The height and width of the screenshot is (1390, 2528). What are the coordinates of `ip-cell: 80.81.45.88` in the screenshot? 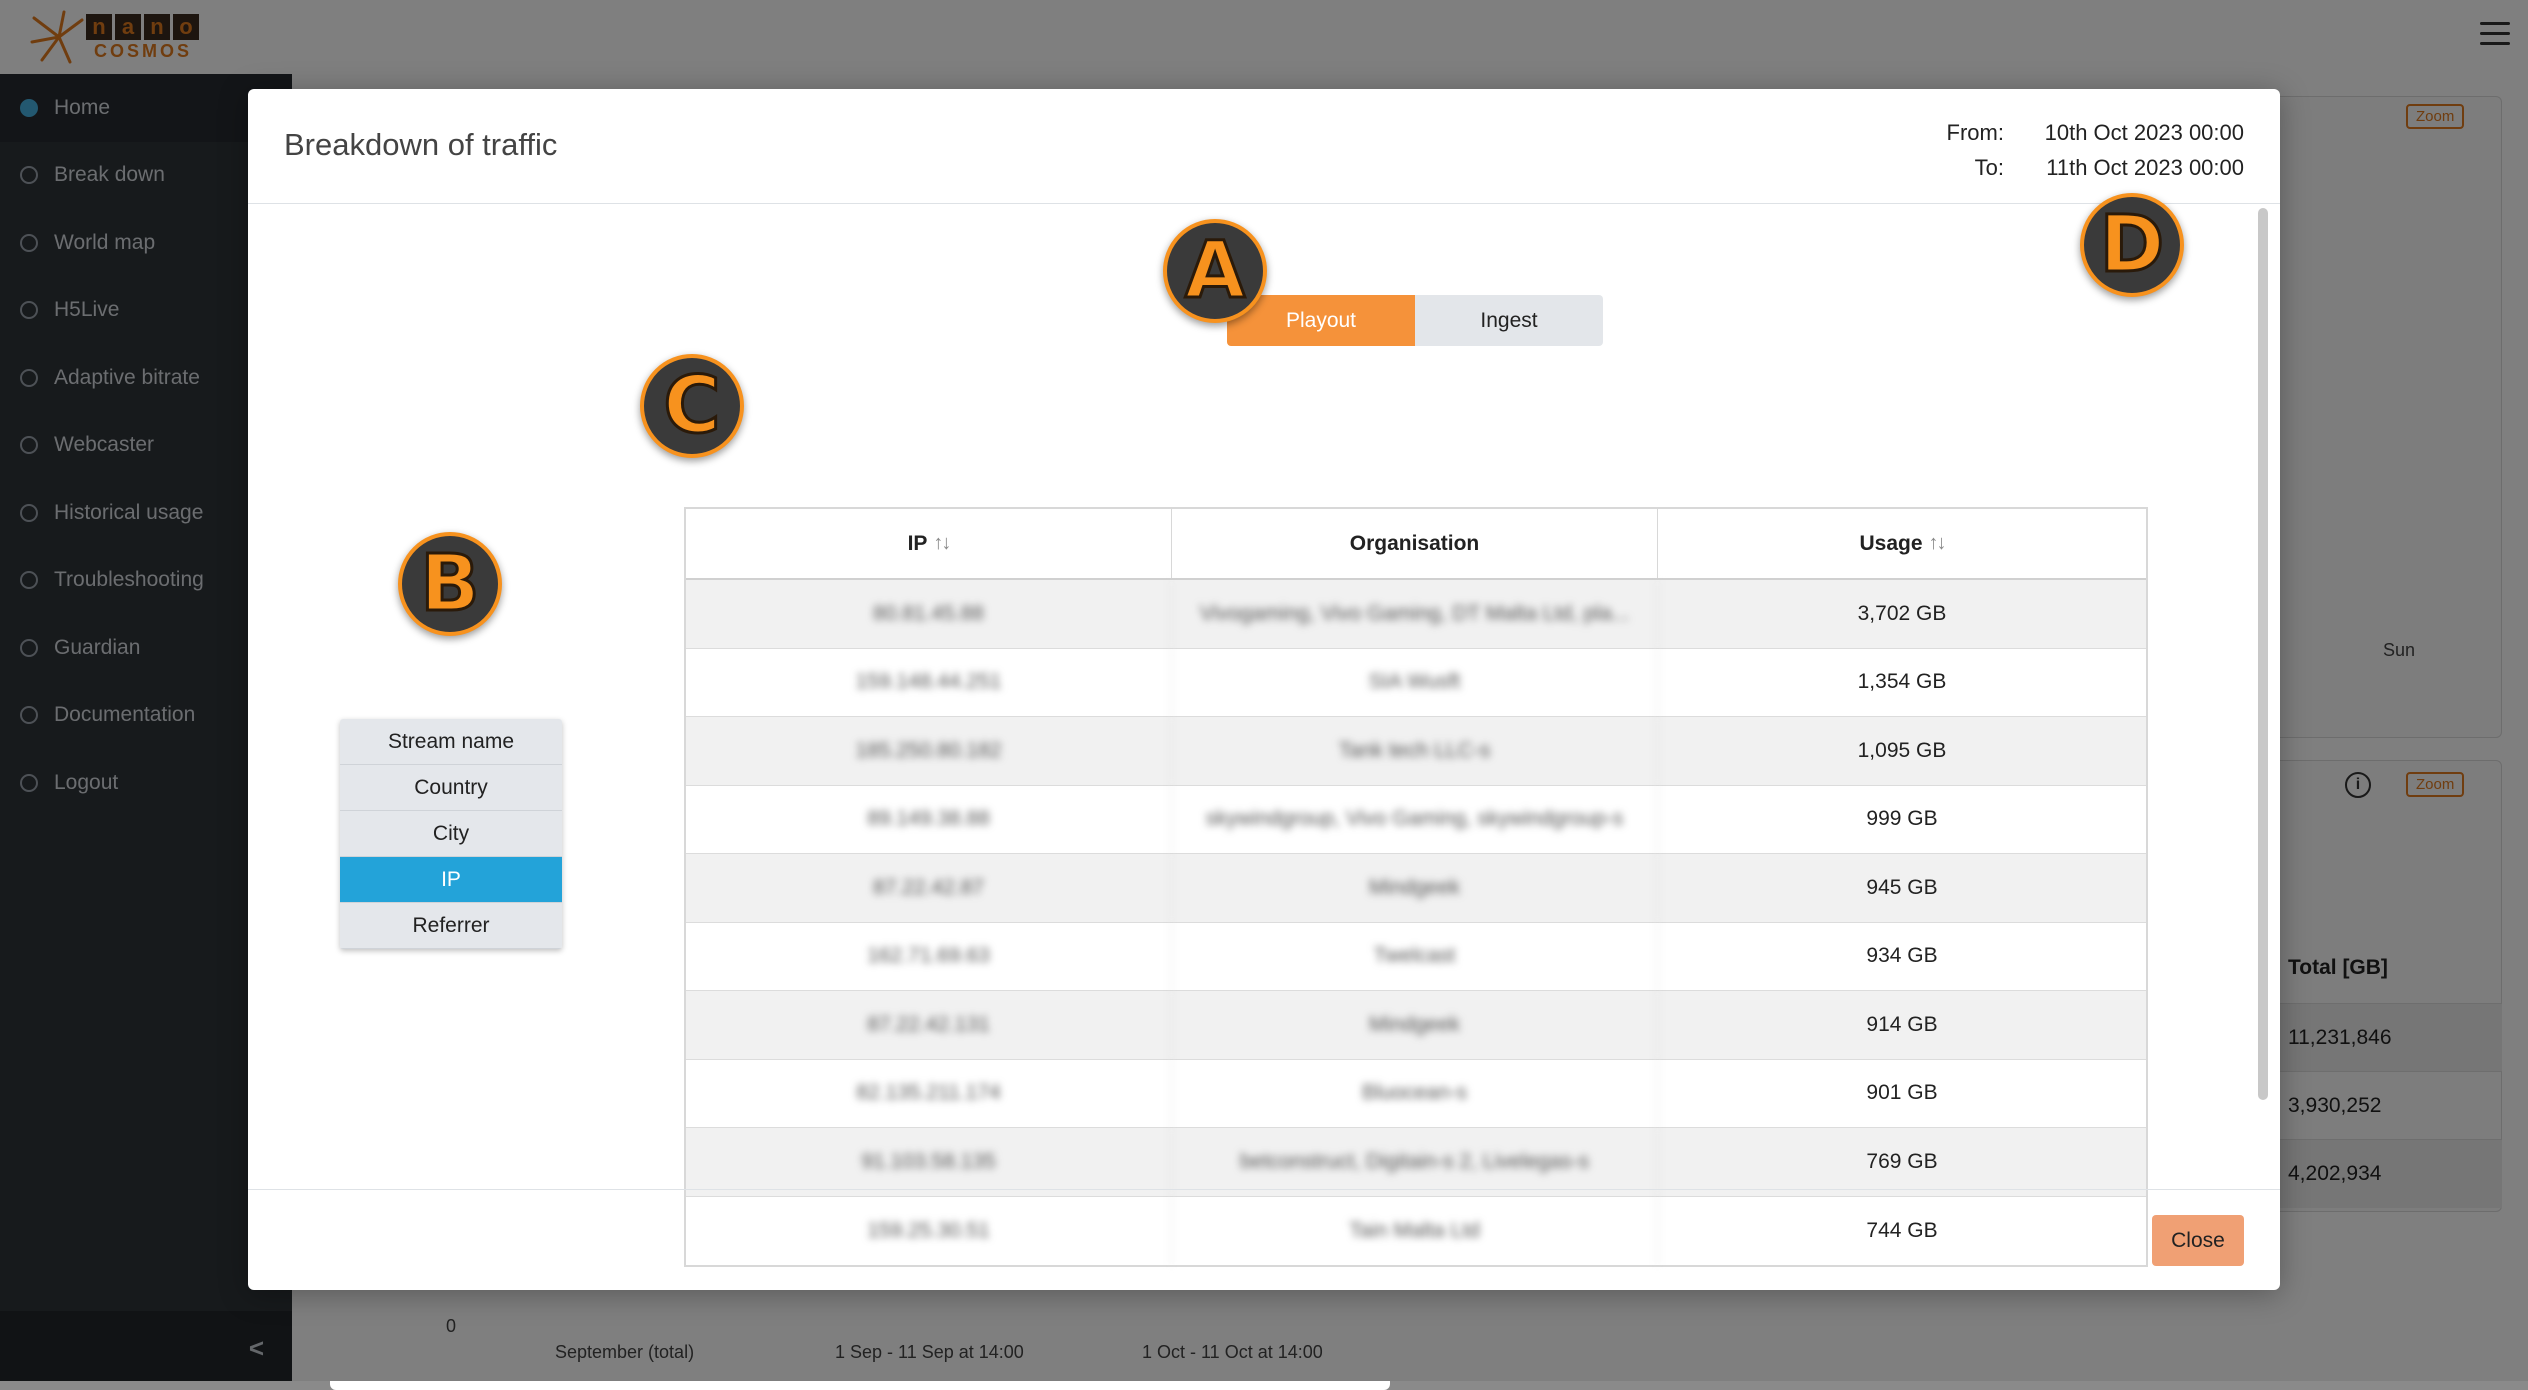 It's located at (929, 614).